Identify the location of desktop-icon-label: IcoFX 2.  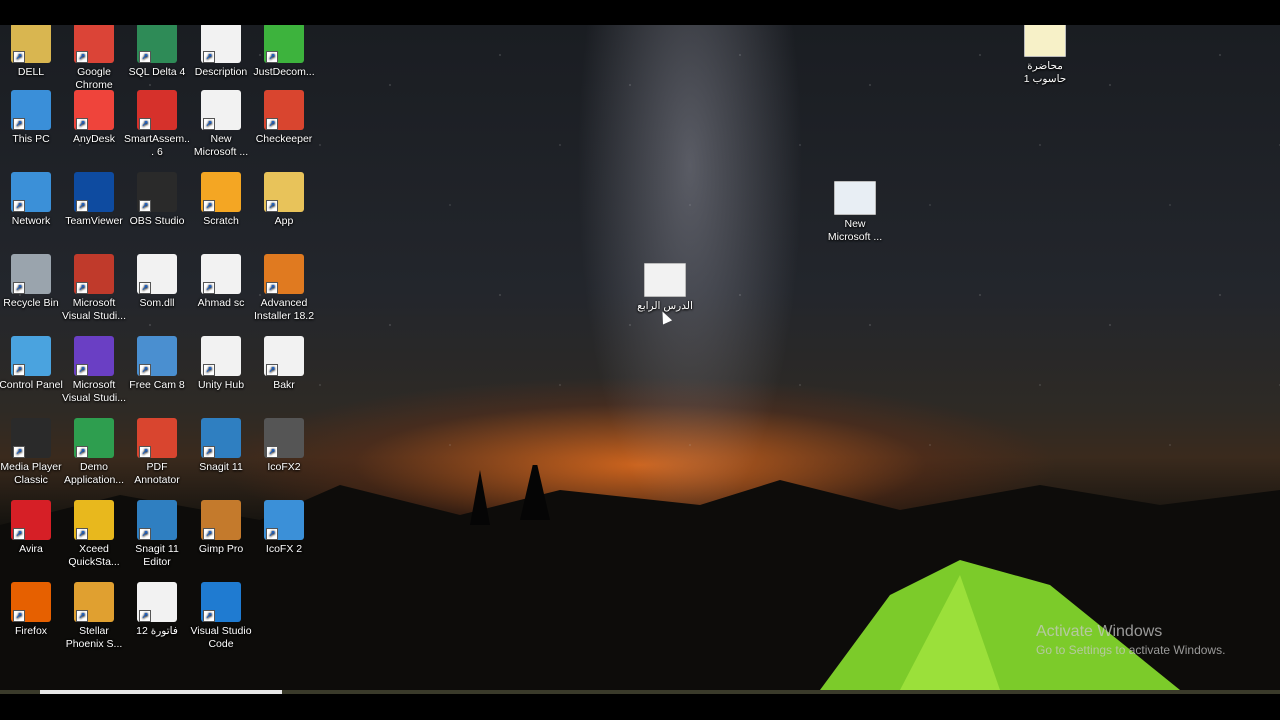
(284, 549).